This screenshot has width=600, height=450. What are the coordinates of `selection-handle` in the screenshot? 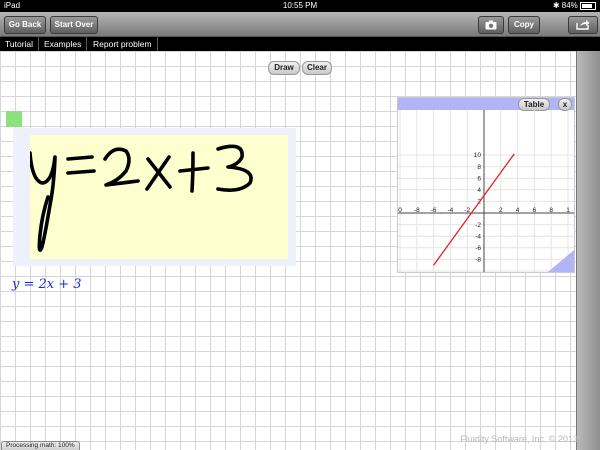 It's located at (14, 119).